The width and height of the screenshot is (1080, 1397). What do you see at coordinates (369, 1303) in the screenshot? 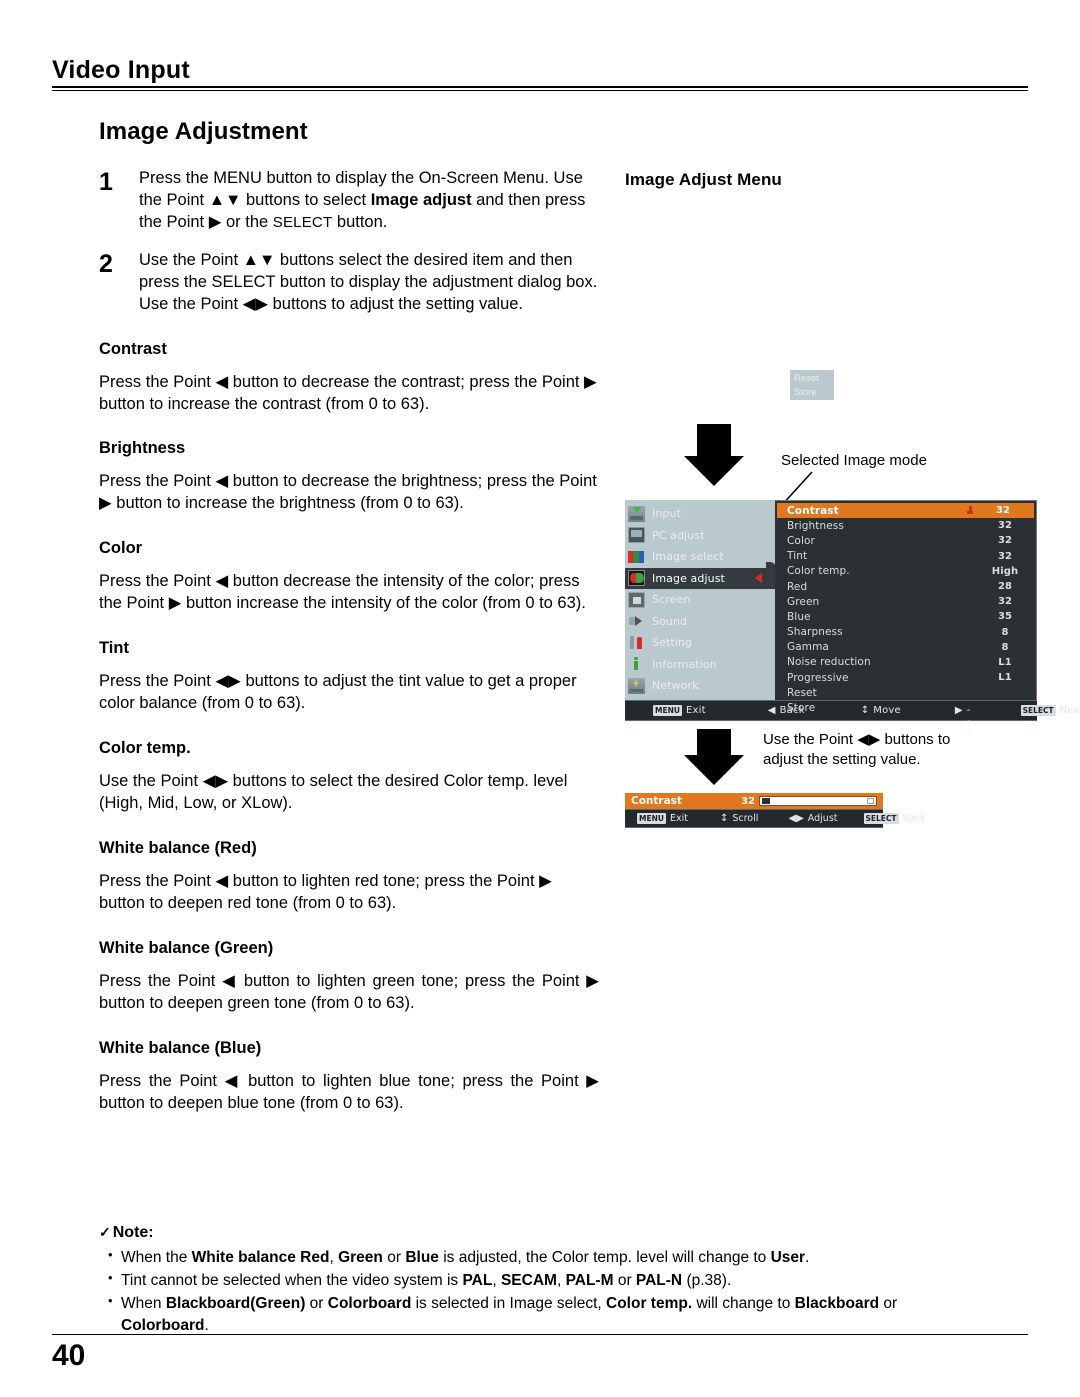
I see `note-2-b2: Colorboard` at bounding box center [369, 1303].